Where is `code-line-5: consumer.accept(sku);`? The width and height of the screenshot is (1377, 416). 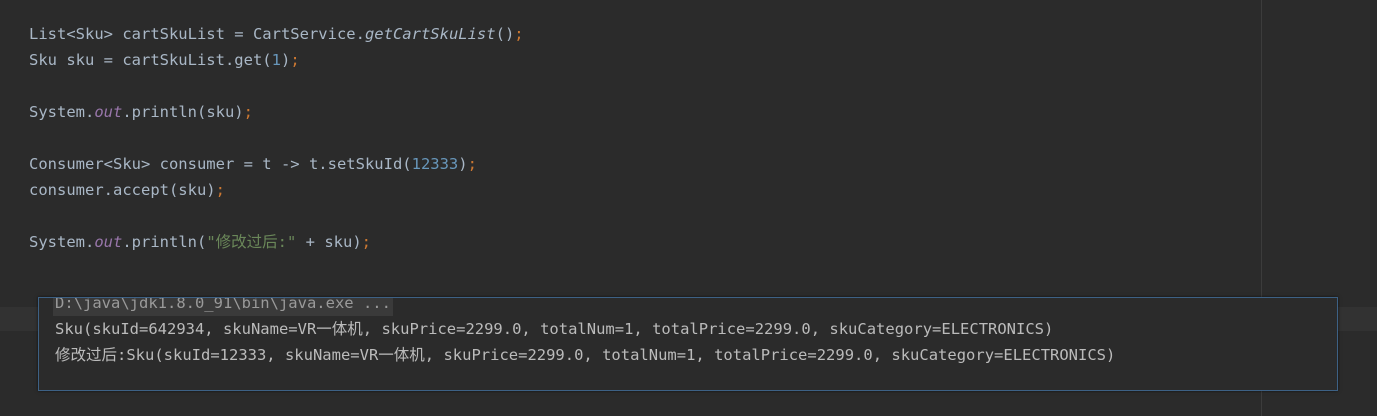 code-line-5: consumer.accept(sku); is located at coordinates (127, 190).